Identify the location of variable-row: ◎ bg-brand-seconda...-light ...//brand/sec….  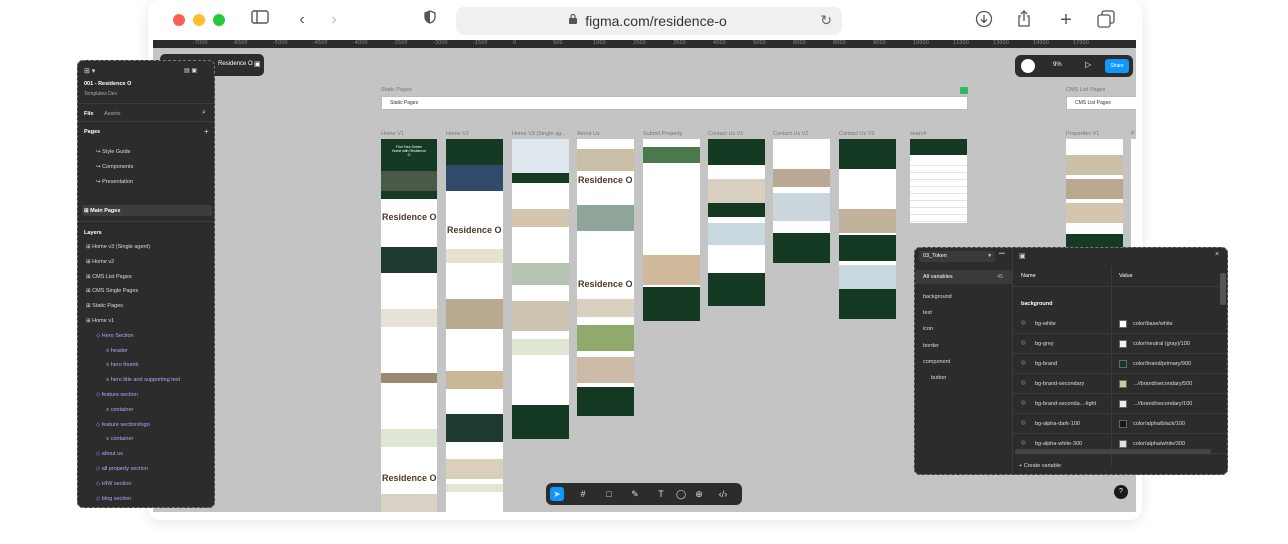
(1120, 404).